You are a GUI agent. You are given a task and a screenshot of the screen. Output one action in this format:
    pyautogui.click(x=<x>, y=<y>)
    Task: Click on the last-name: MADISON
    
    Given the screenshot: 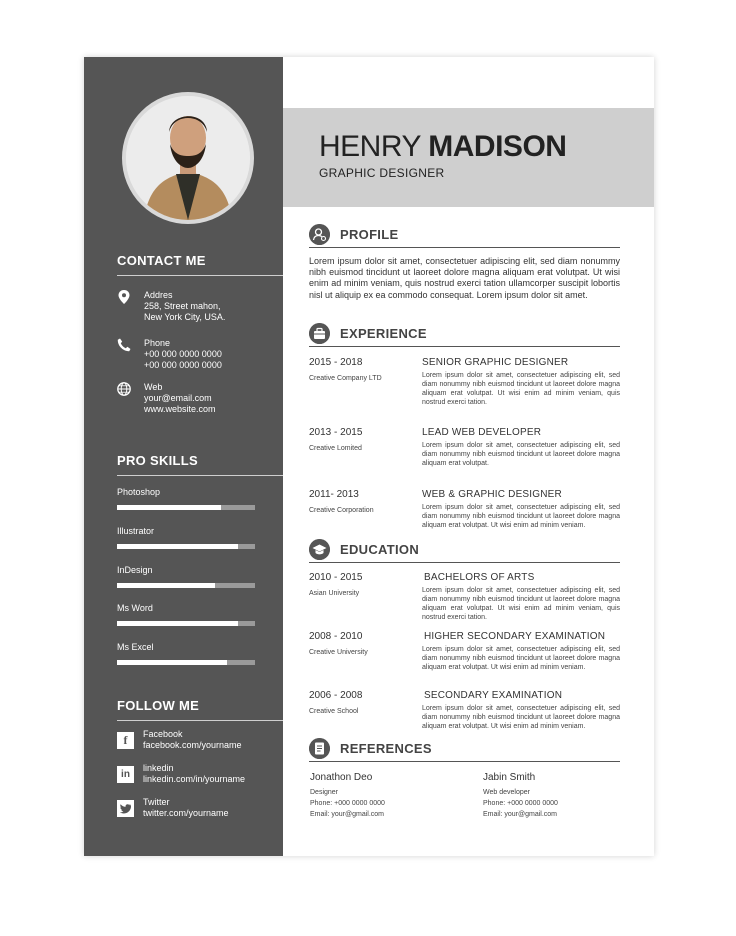 What is the action you would take?
    pyautogui.click(x=497, y=146)
    